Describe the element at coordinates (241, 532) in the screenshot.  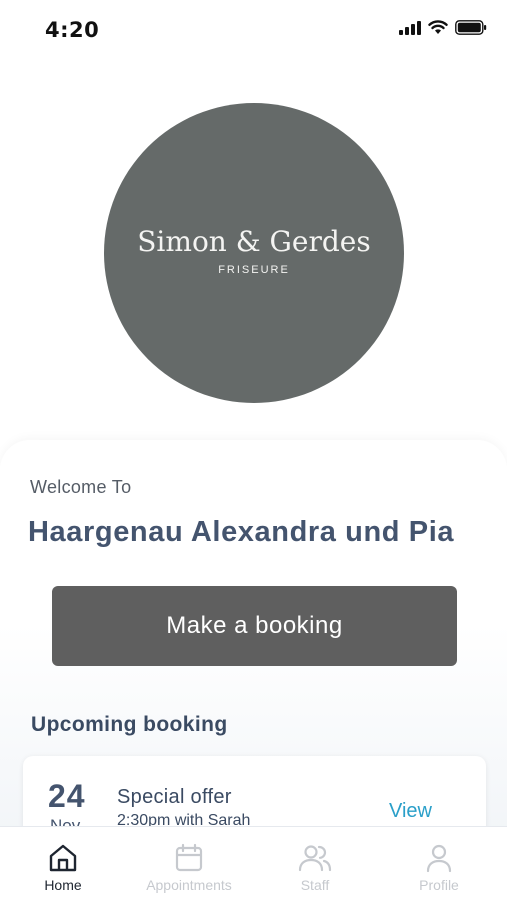
I see `salon-name: Haargenau Alexandra und Pia` at that location.